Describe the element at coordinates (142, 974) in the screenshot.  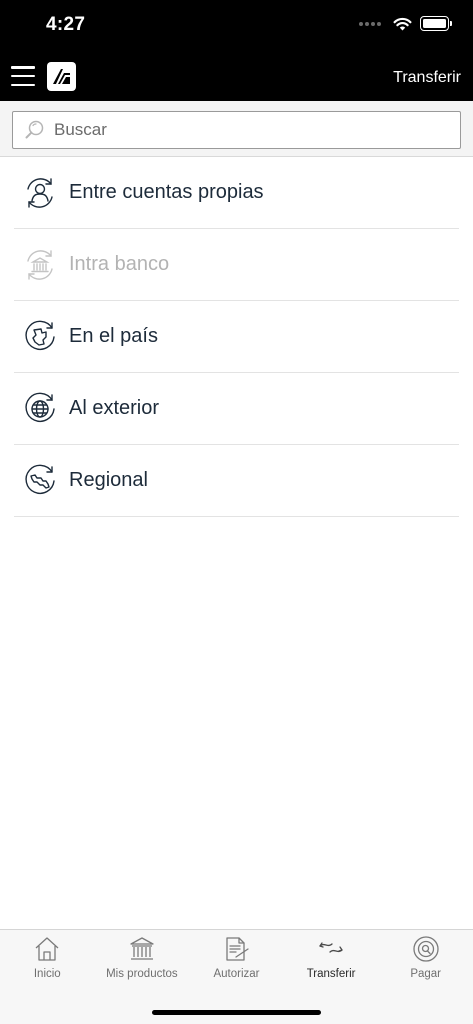
I see `tab-label: Mis productos` at that location.